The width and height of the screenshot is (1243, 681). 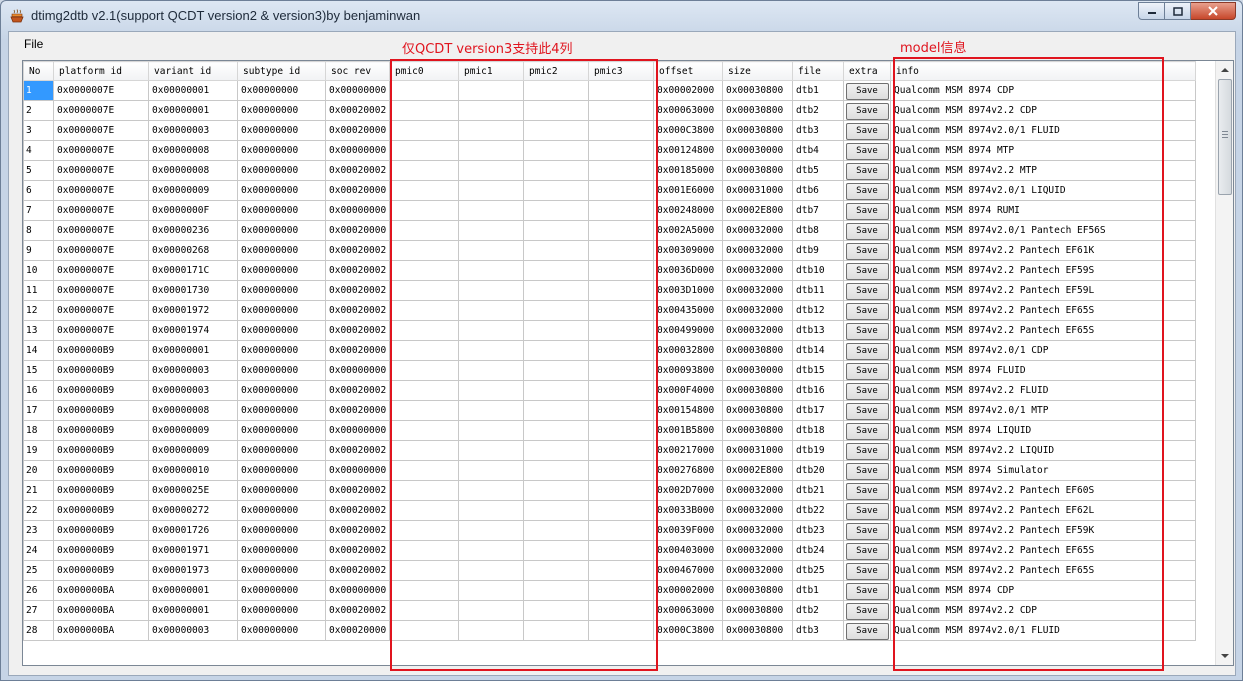 What do you see at coordinates (38, 170) in the screenshot?
I see `cell-no: 5` at bounding box center [38, 170].